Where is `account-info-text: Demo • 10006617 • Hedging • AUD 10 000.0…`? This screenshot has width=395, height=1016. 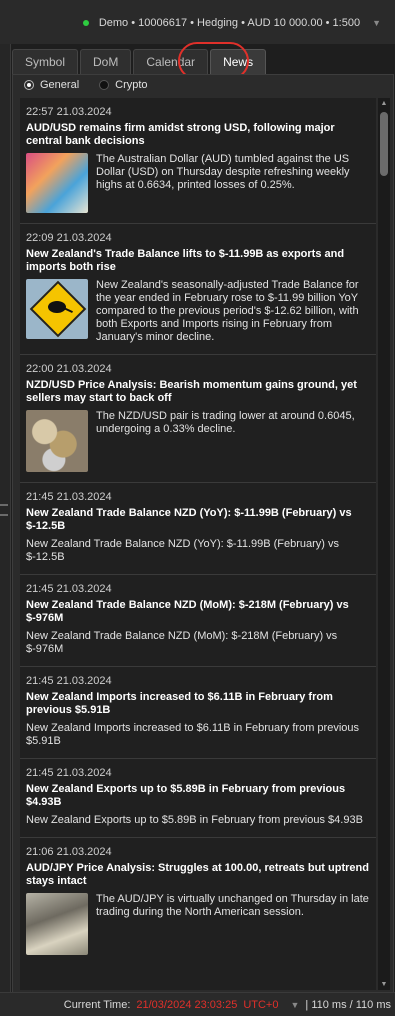 account-info-text: Demo • 10006617 • Hedging • AUD 10 000.0… is located at coordinates (229, 23).